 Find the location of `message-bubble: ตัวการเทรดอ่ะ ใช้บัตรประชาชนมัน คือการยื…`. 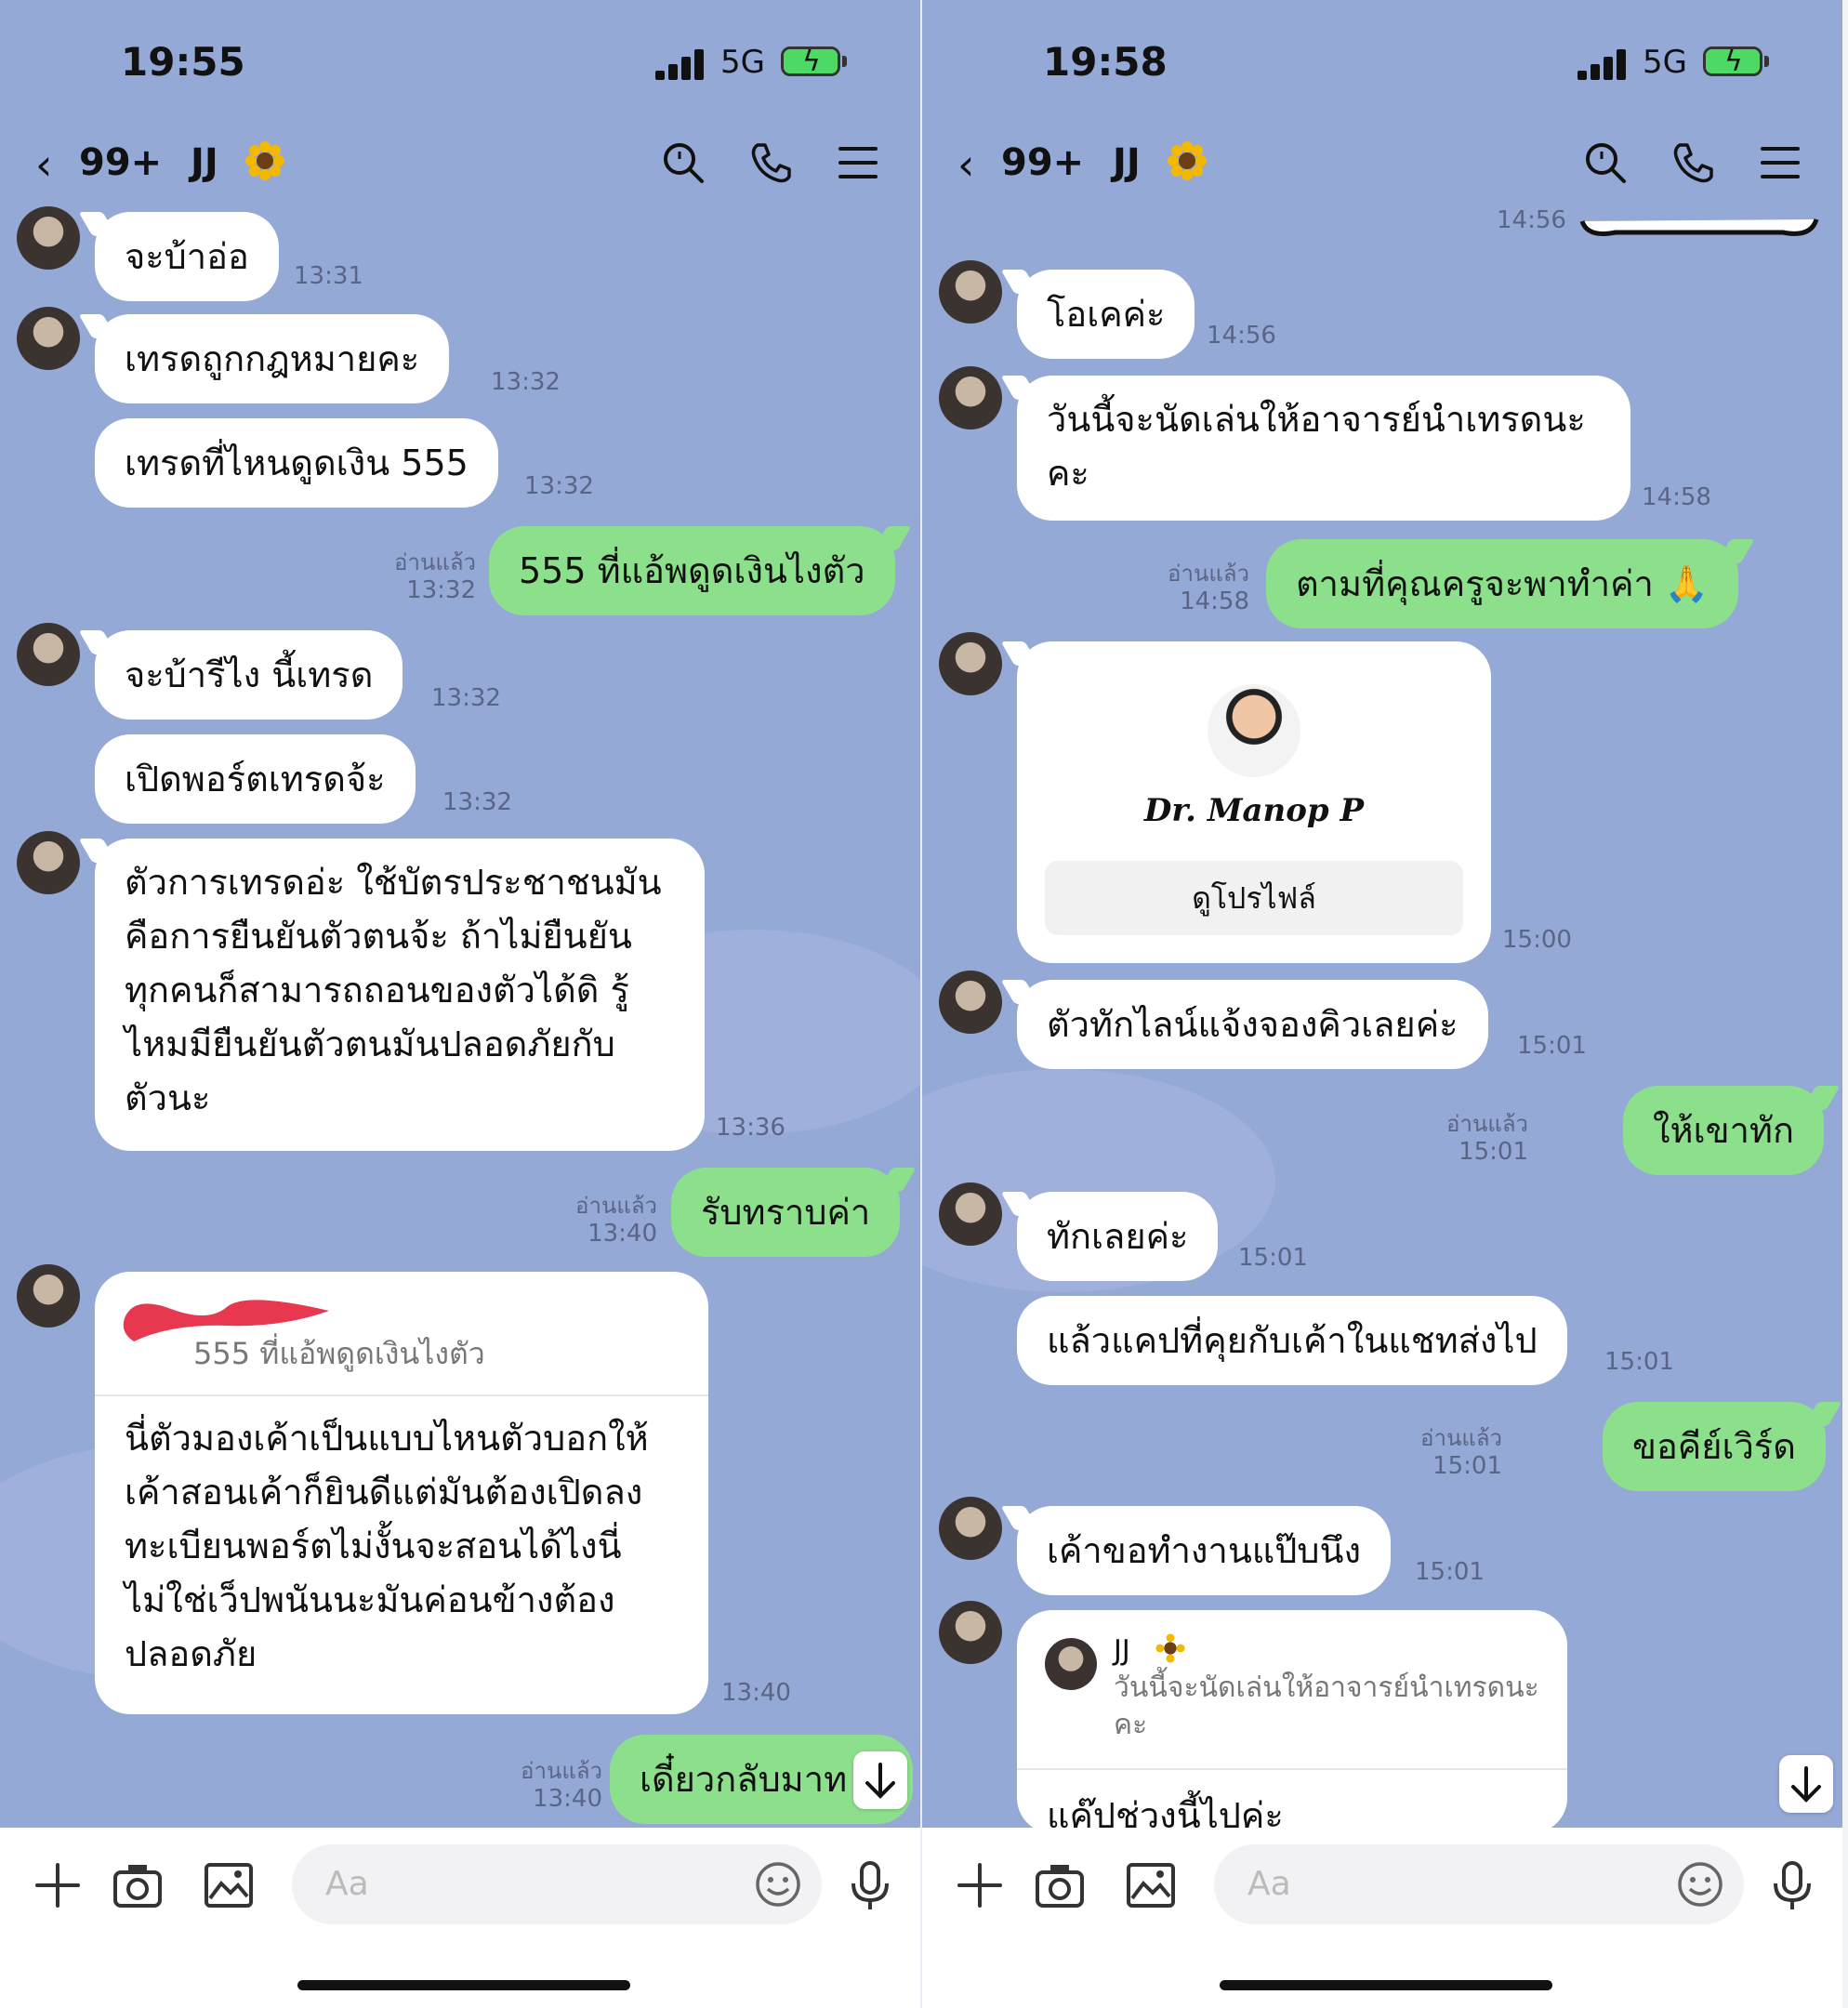

message-bubble: ตัวการเทรดอ่ะ ใช้บัตรประชาชนมัน คือการยื… is located at coordinates (400, 995).